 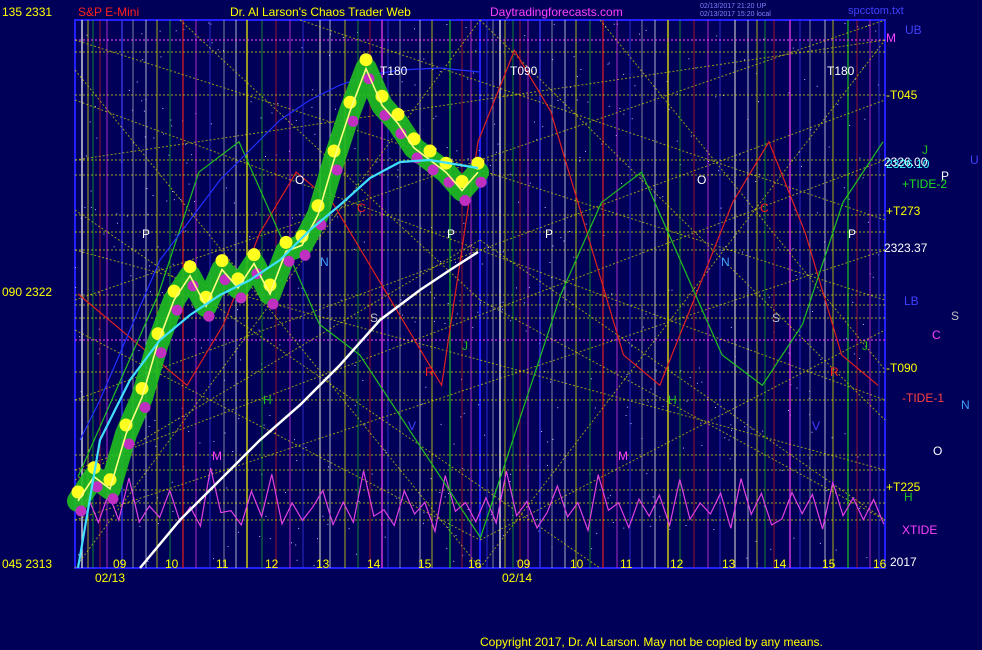 I want to click on right-price-2: 2326.10, so click(x=908, y=164).